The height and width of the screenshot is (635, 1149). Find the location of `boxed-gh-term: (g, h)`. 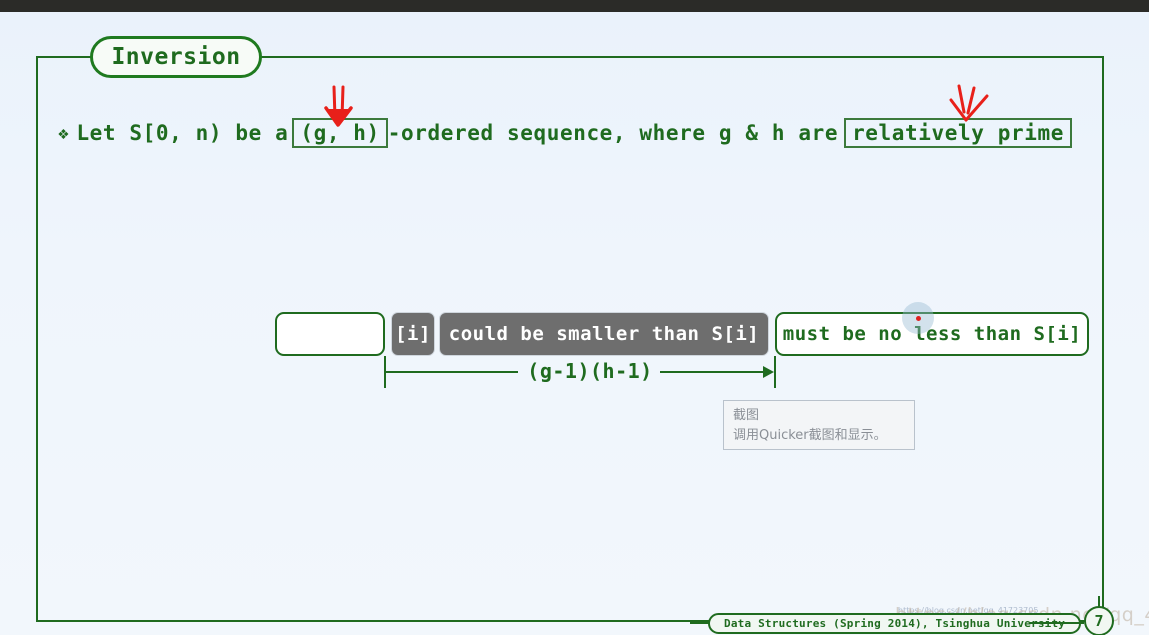

boxed-gh-term: (g, h) is located at coordinates (340, 133).